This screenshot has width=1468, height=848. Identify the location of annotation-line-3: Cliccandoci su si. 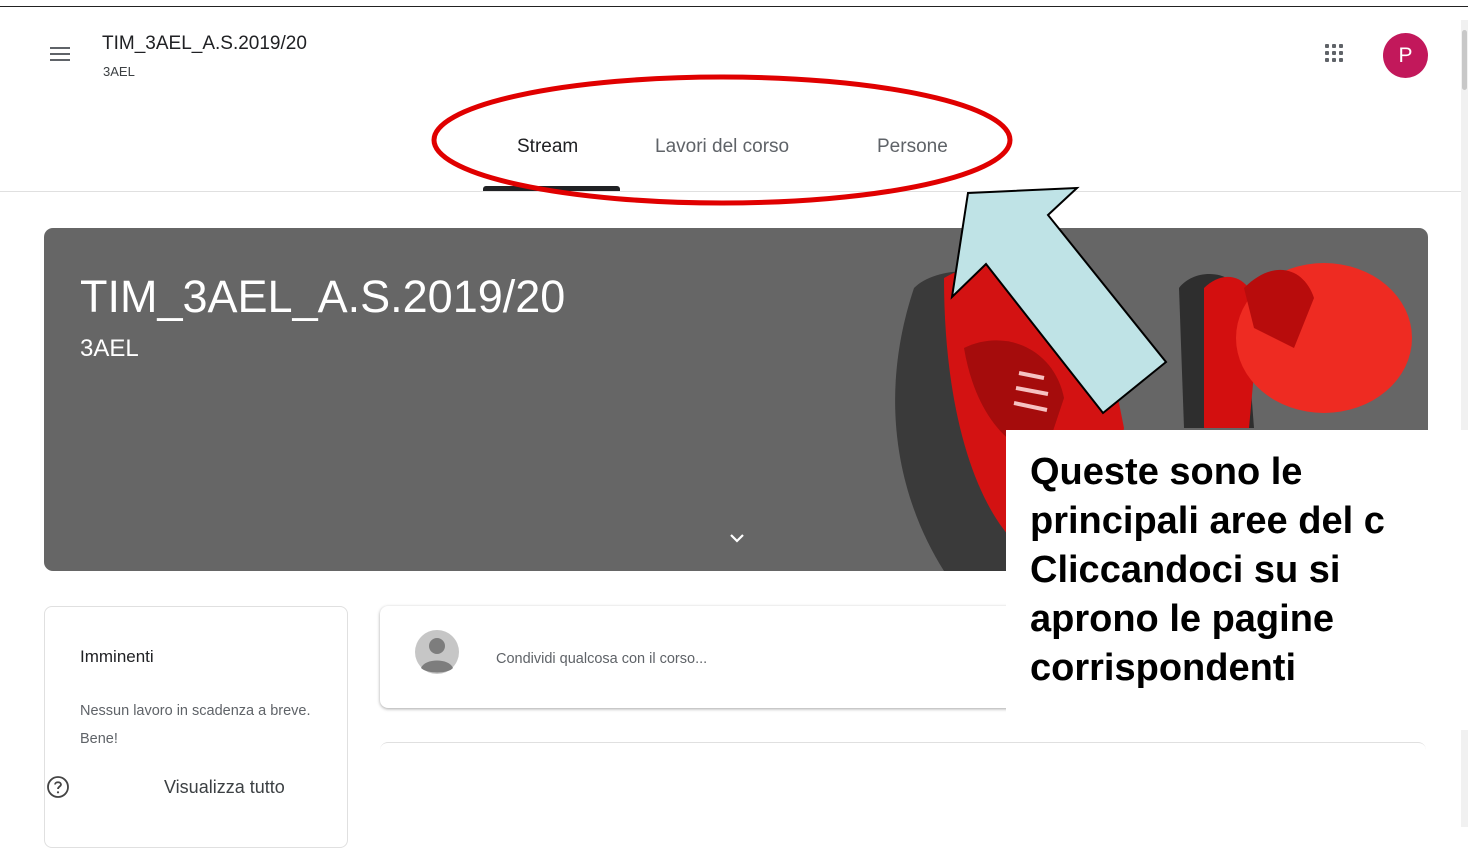
(1185, 570).